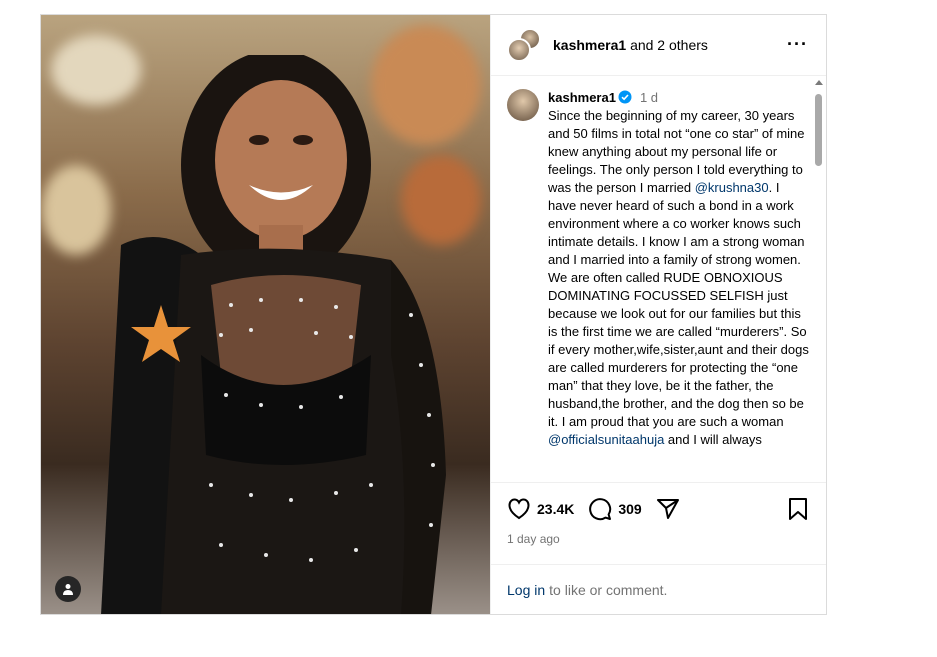  Describe the element at coordinates (649, 97) in the screenshot. I see `caption-timestamp: 1 d` at that location.